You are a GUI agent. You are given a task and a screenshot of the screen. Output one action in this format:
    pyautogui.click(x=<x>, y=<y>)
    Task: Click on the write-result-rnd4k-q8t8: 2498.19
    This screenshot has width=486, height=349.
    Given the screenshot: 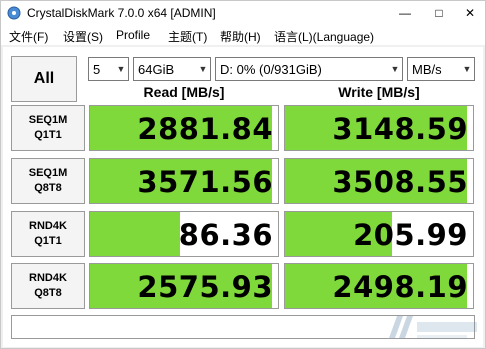 What is the action you would take?
    pyautogui.click(x=379, y=286)
    